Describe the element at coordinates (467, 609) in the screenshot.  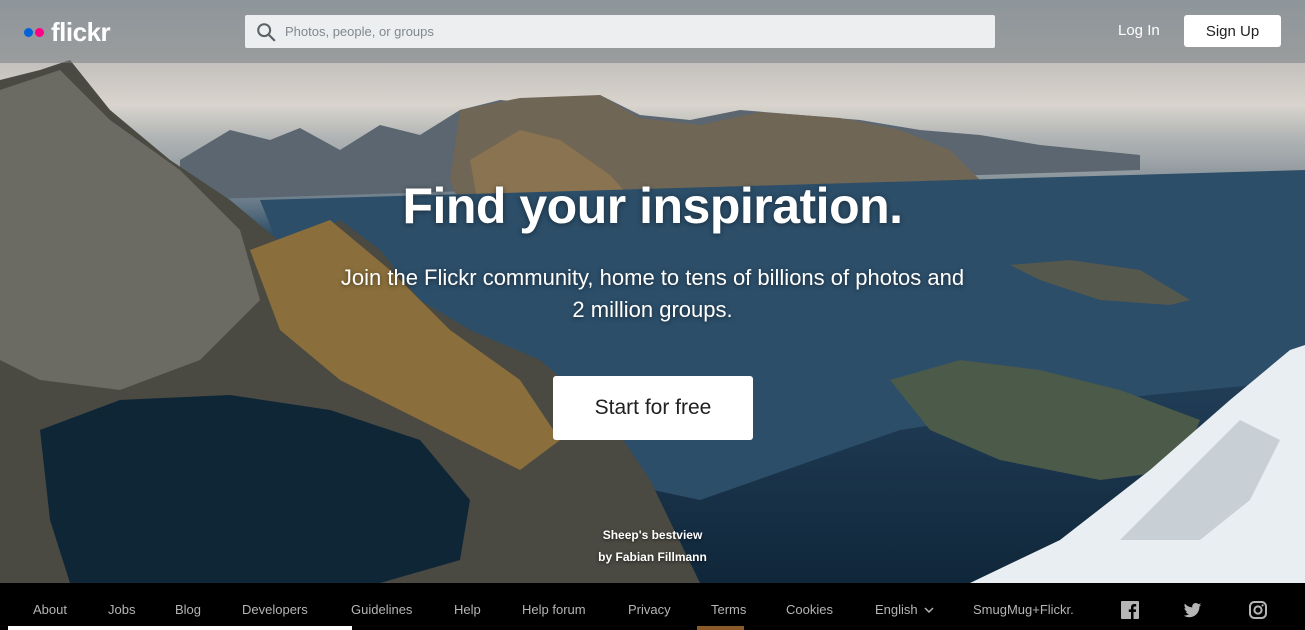
I see `footer-link-help: Help` at that location.